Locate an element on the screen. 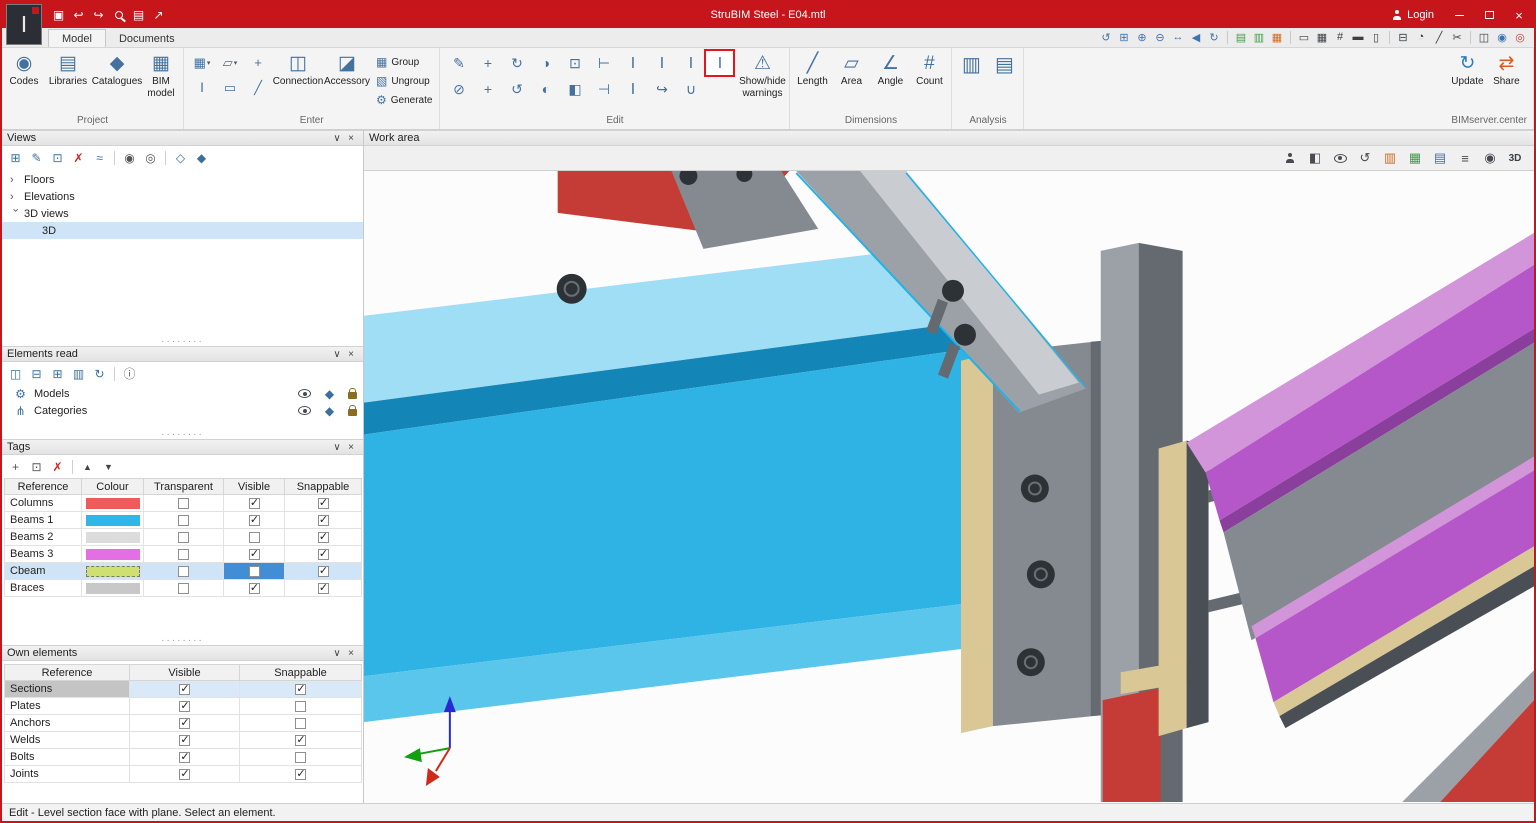 Image resolution: width=1536 pixels, height=823 pixels. close-panel-icon: × is located at coordinates (351, 354).